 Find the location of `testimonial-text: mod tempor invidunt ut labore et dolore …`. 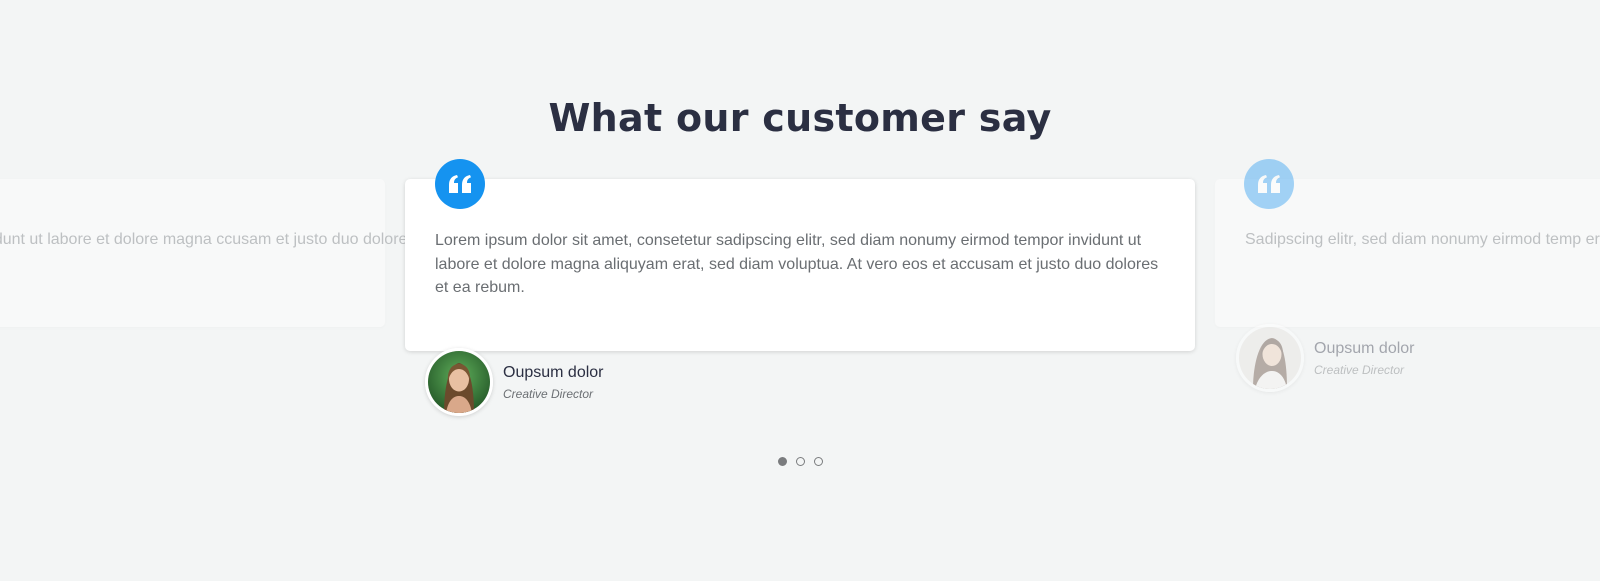

testimonial-text: mod tempor invidunt ut labore et dolore … is located at coordinates (208, 239).